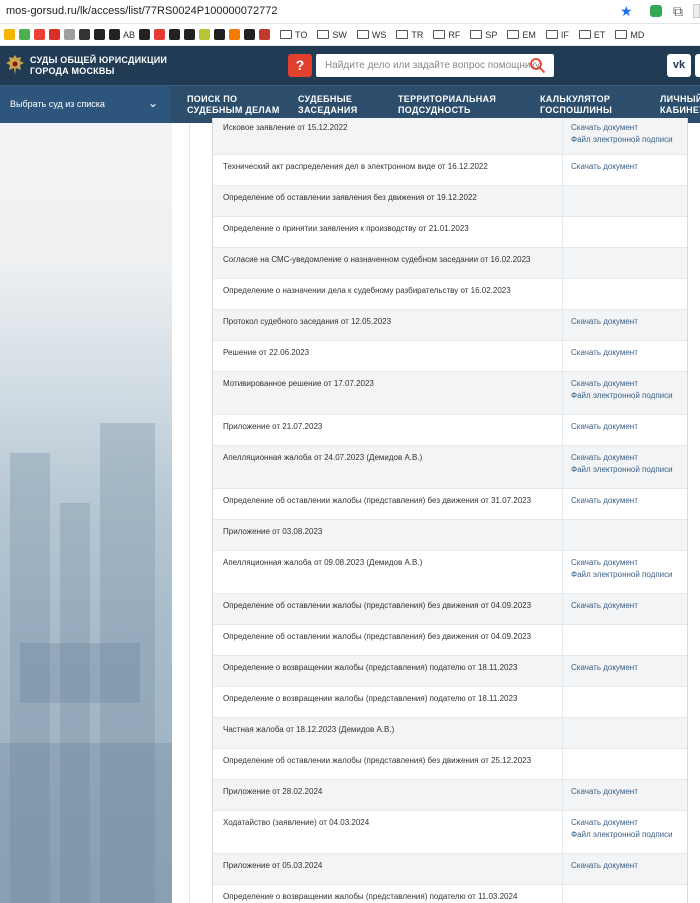 The image size is (700, 903). What do you see at coordinates (332, 35) in the screenshot?
I see `bookmark-folder: SW` at bounding box center [332, 35].